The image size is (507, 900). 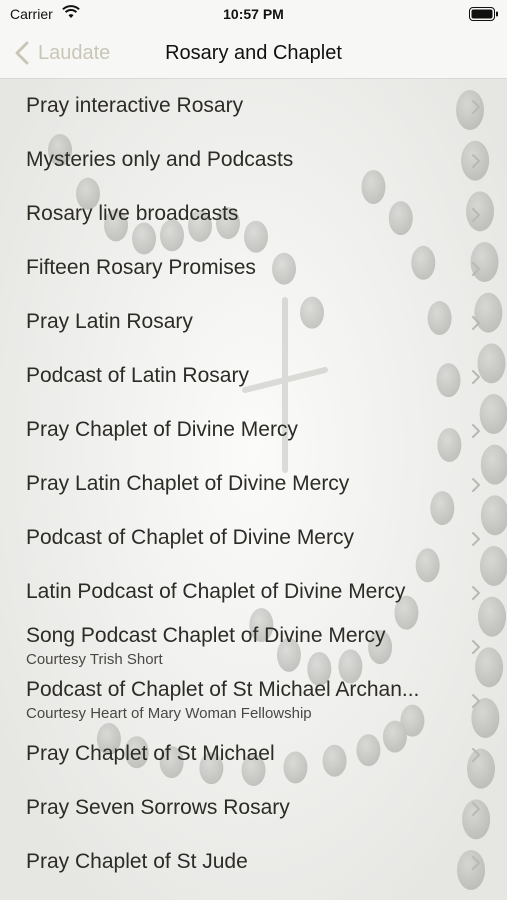 What do you see at coordinates (158, 807) in the screenshot?
I see `list-item-title: Pray Seven Sorrows Rosary` at bounding box center [158, 807].